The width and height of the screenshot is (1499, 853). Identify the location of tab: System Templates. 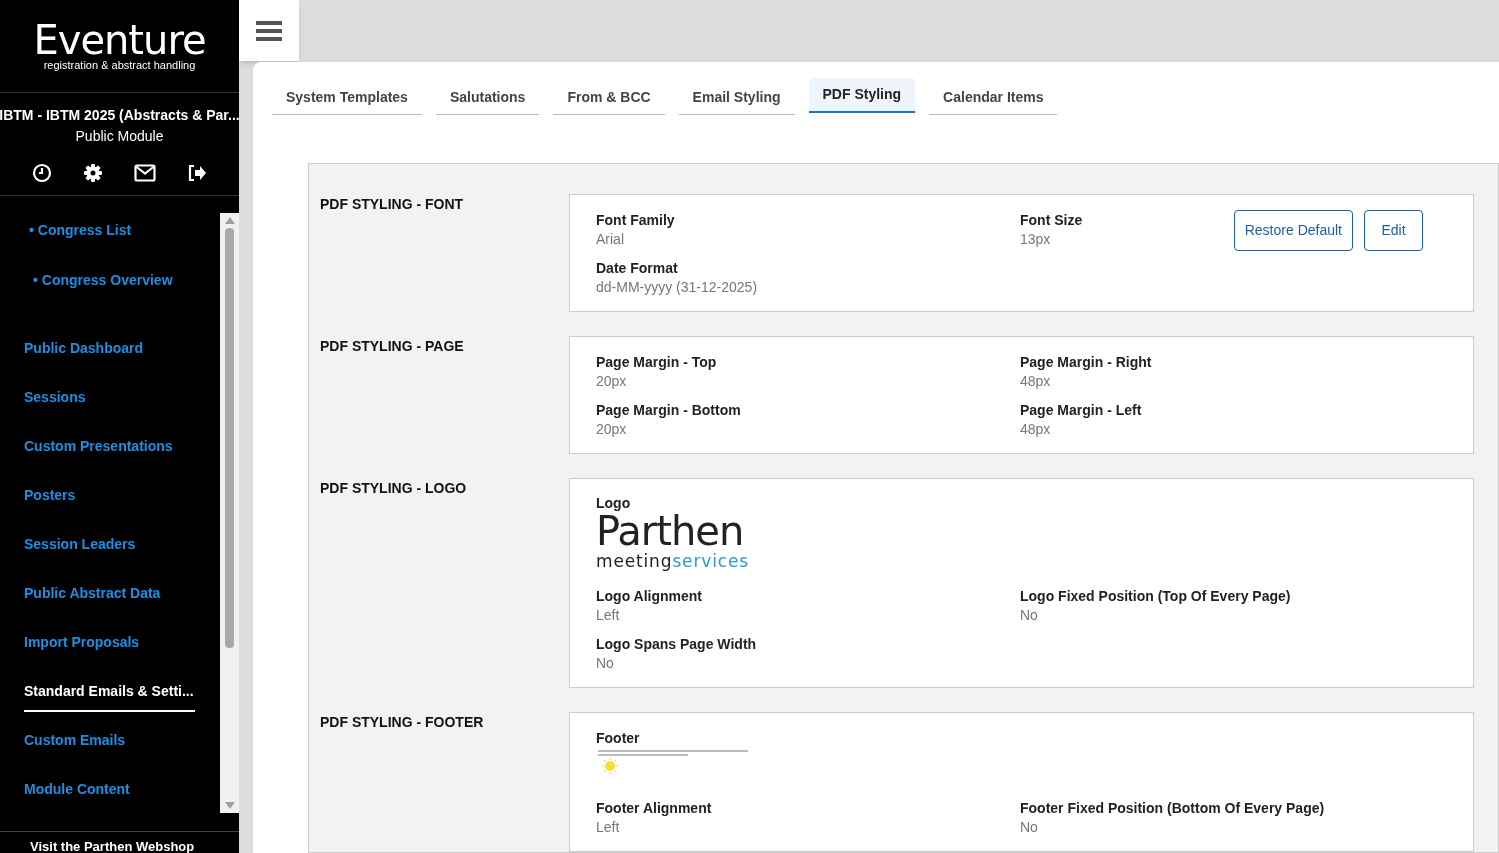
(347, 97).